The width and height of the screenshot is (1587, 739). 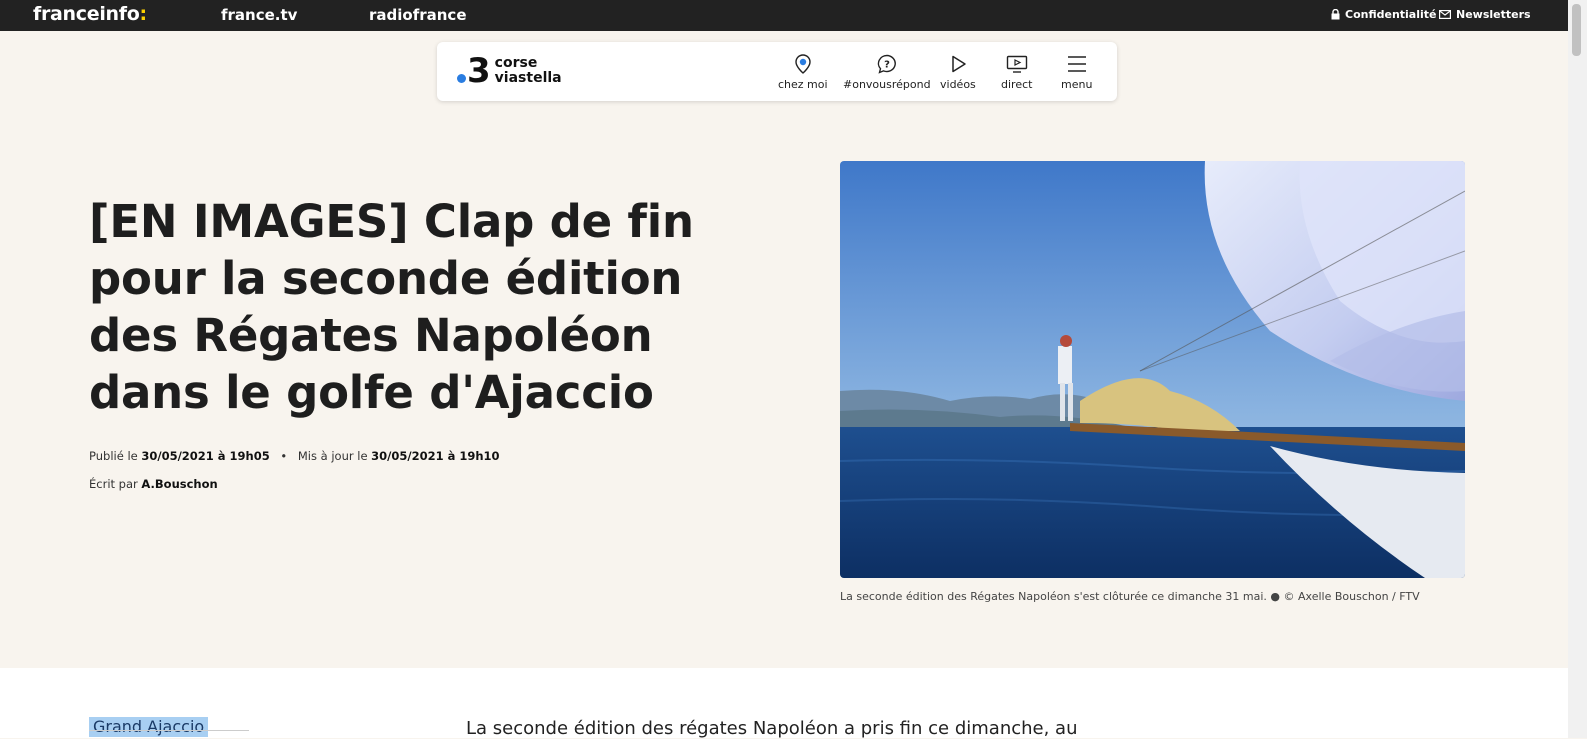 I want to click on nav-direct: direct, so click(x=1016, y=72).